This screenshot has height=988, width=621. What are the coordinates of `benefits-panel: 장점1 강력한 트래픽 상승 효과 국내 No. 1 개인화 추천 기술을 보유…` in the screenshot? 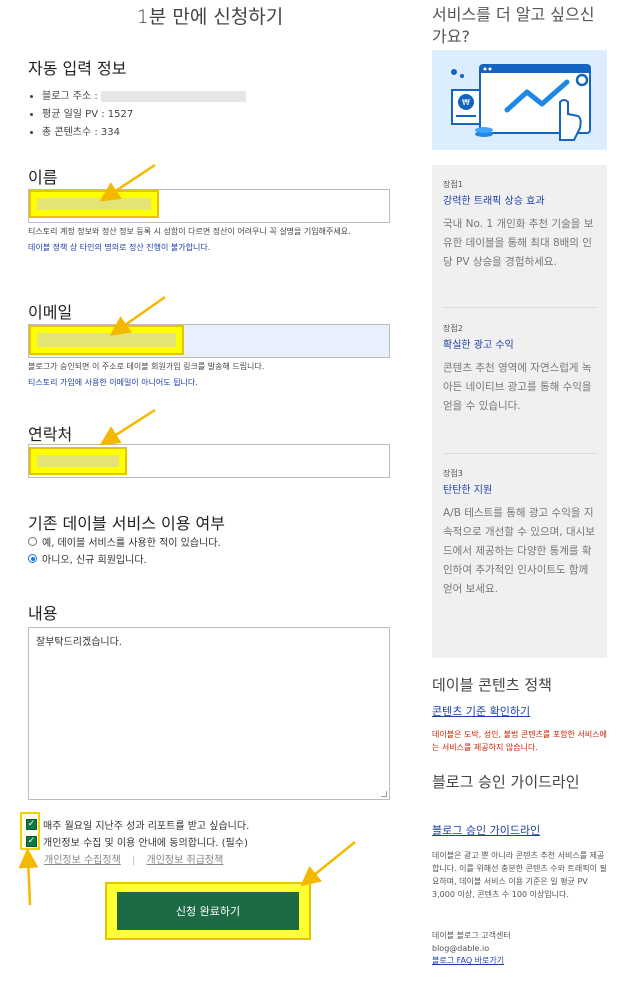 It's located at (519, 411).